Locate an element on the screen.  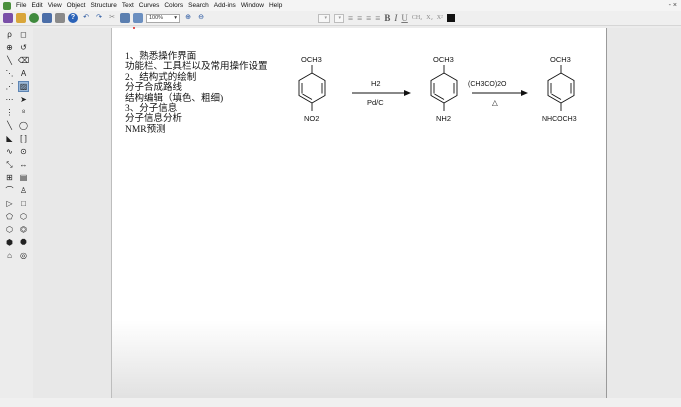
zoom-value: 100% is located at coordinates (156, 18).